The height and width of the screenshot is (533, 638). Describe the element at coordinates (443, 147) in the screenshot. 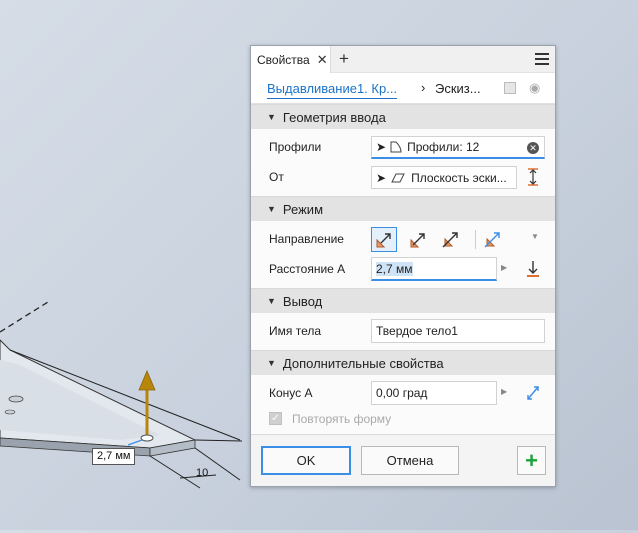

I see `profiles-value: Профили: 12` at that location.